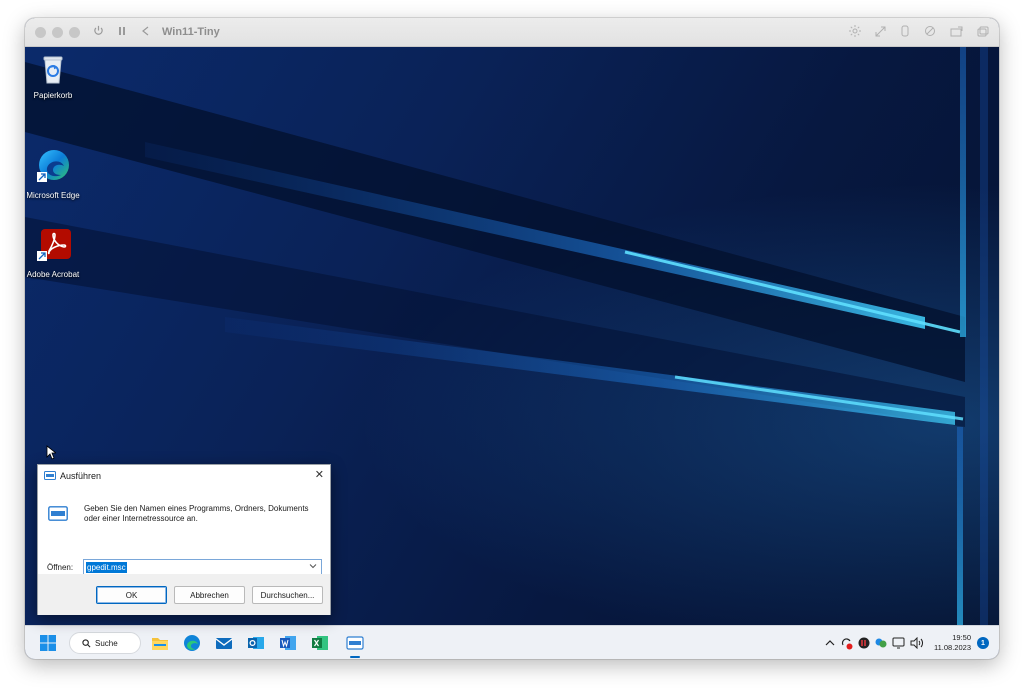 The image size is (1024, 691). Describe the element at coordinates (98, 32) in the screenshot. I see `power-icon` at that location.